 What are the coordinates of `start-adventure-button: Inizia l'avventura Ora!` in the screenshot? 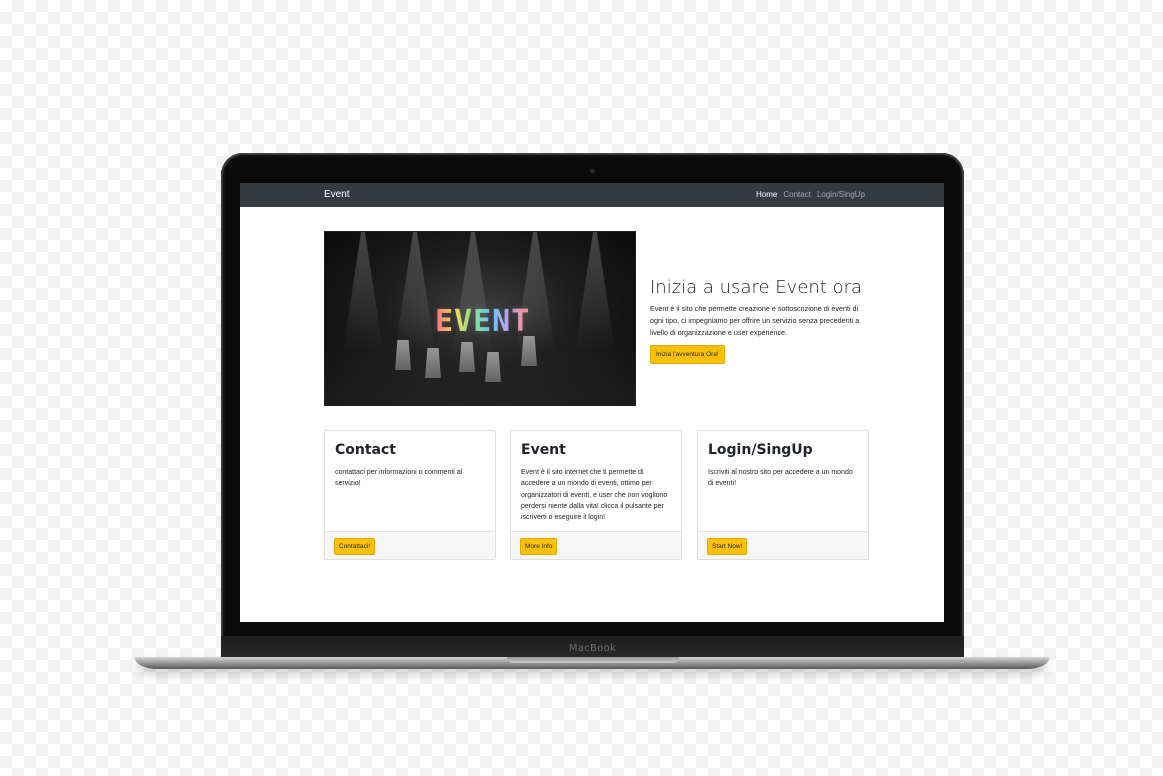 It's located at (687, 354).